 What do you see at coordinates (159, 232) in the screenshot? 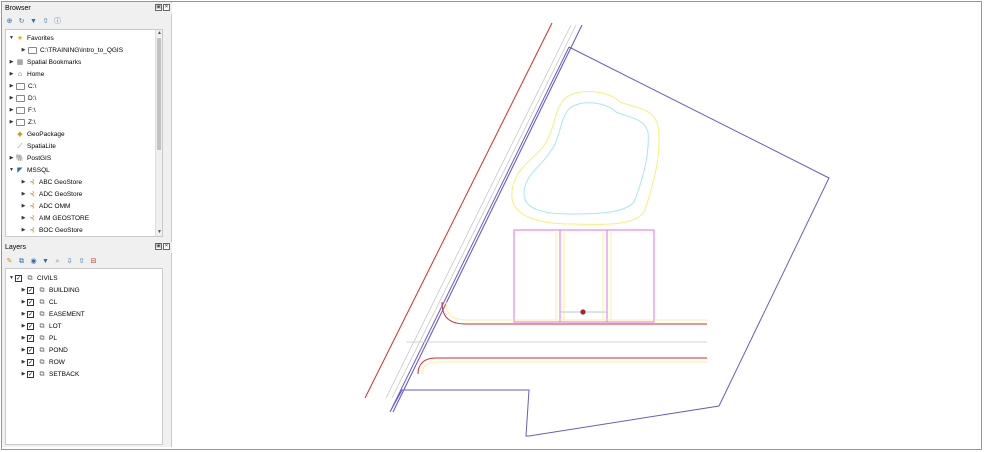
I see `scroll-down-icon: ▼` at bounding box center [159, 232].